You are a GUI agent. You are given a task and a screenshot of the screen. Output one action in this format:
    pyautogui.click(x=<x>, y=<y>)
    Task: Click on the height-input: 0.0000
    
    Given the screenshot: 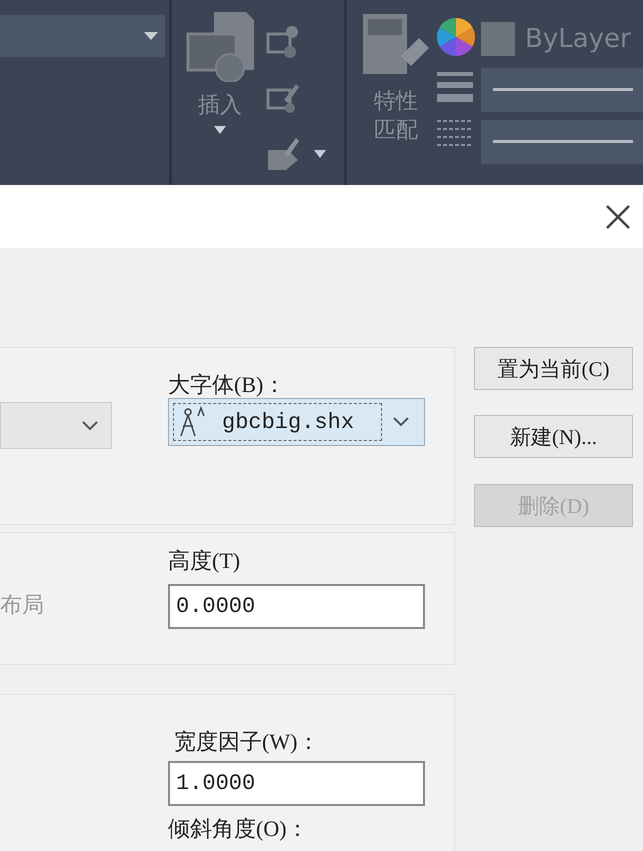 What is the action you would take?
    pyautogui.click(x=296, y=606)
    